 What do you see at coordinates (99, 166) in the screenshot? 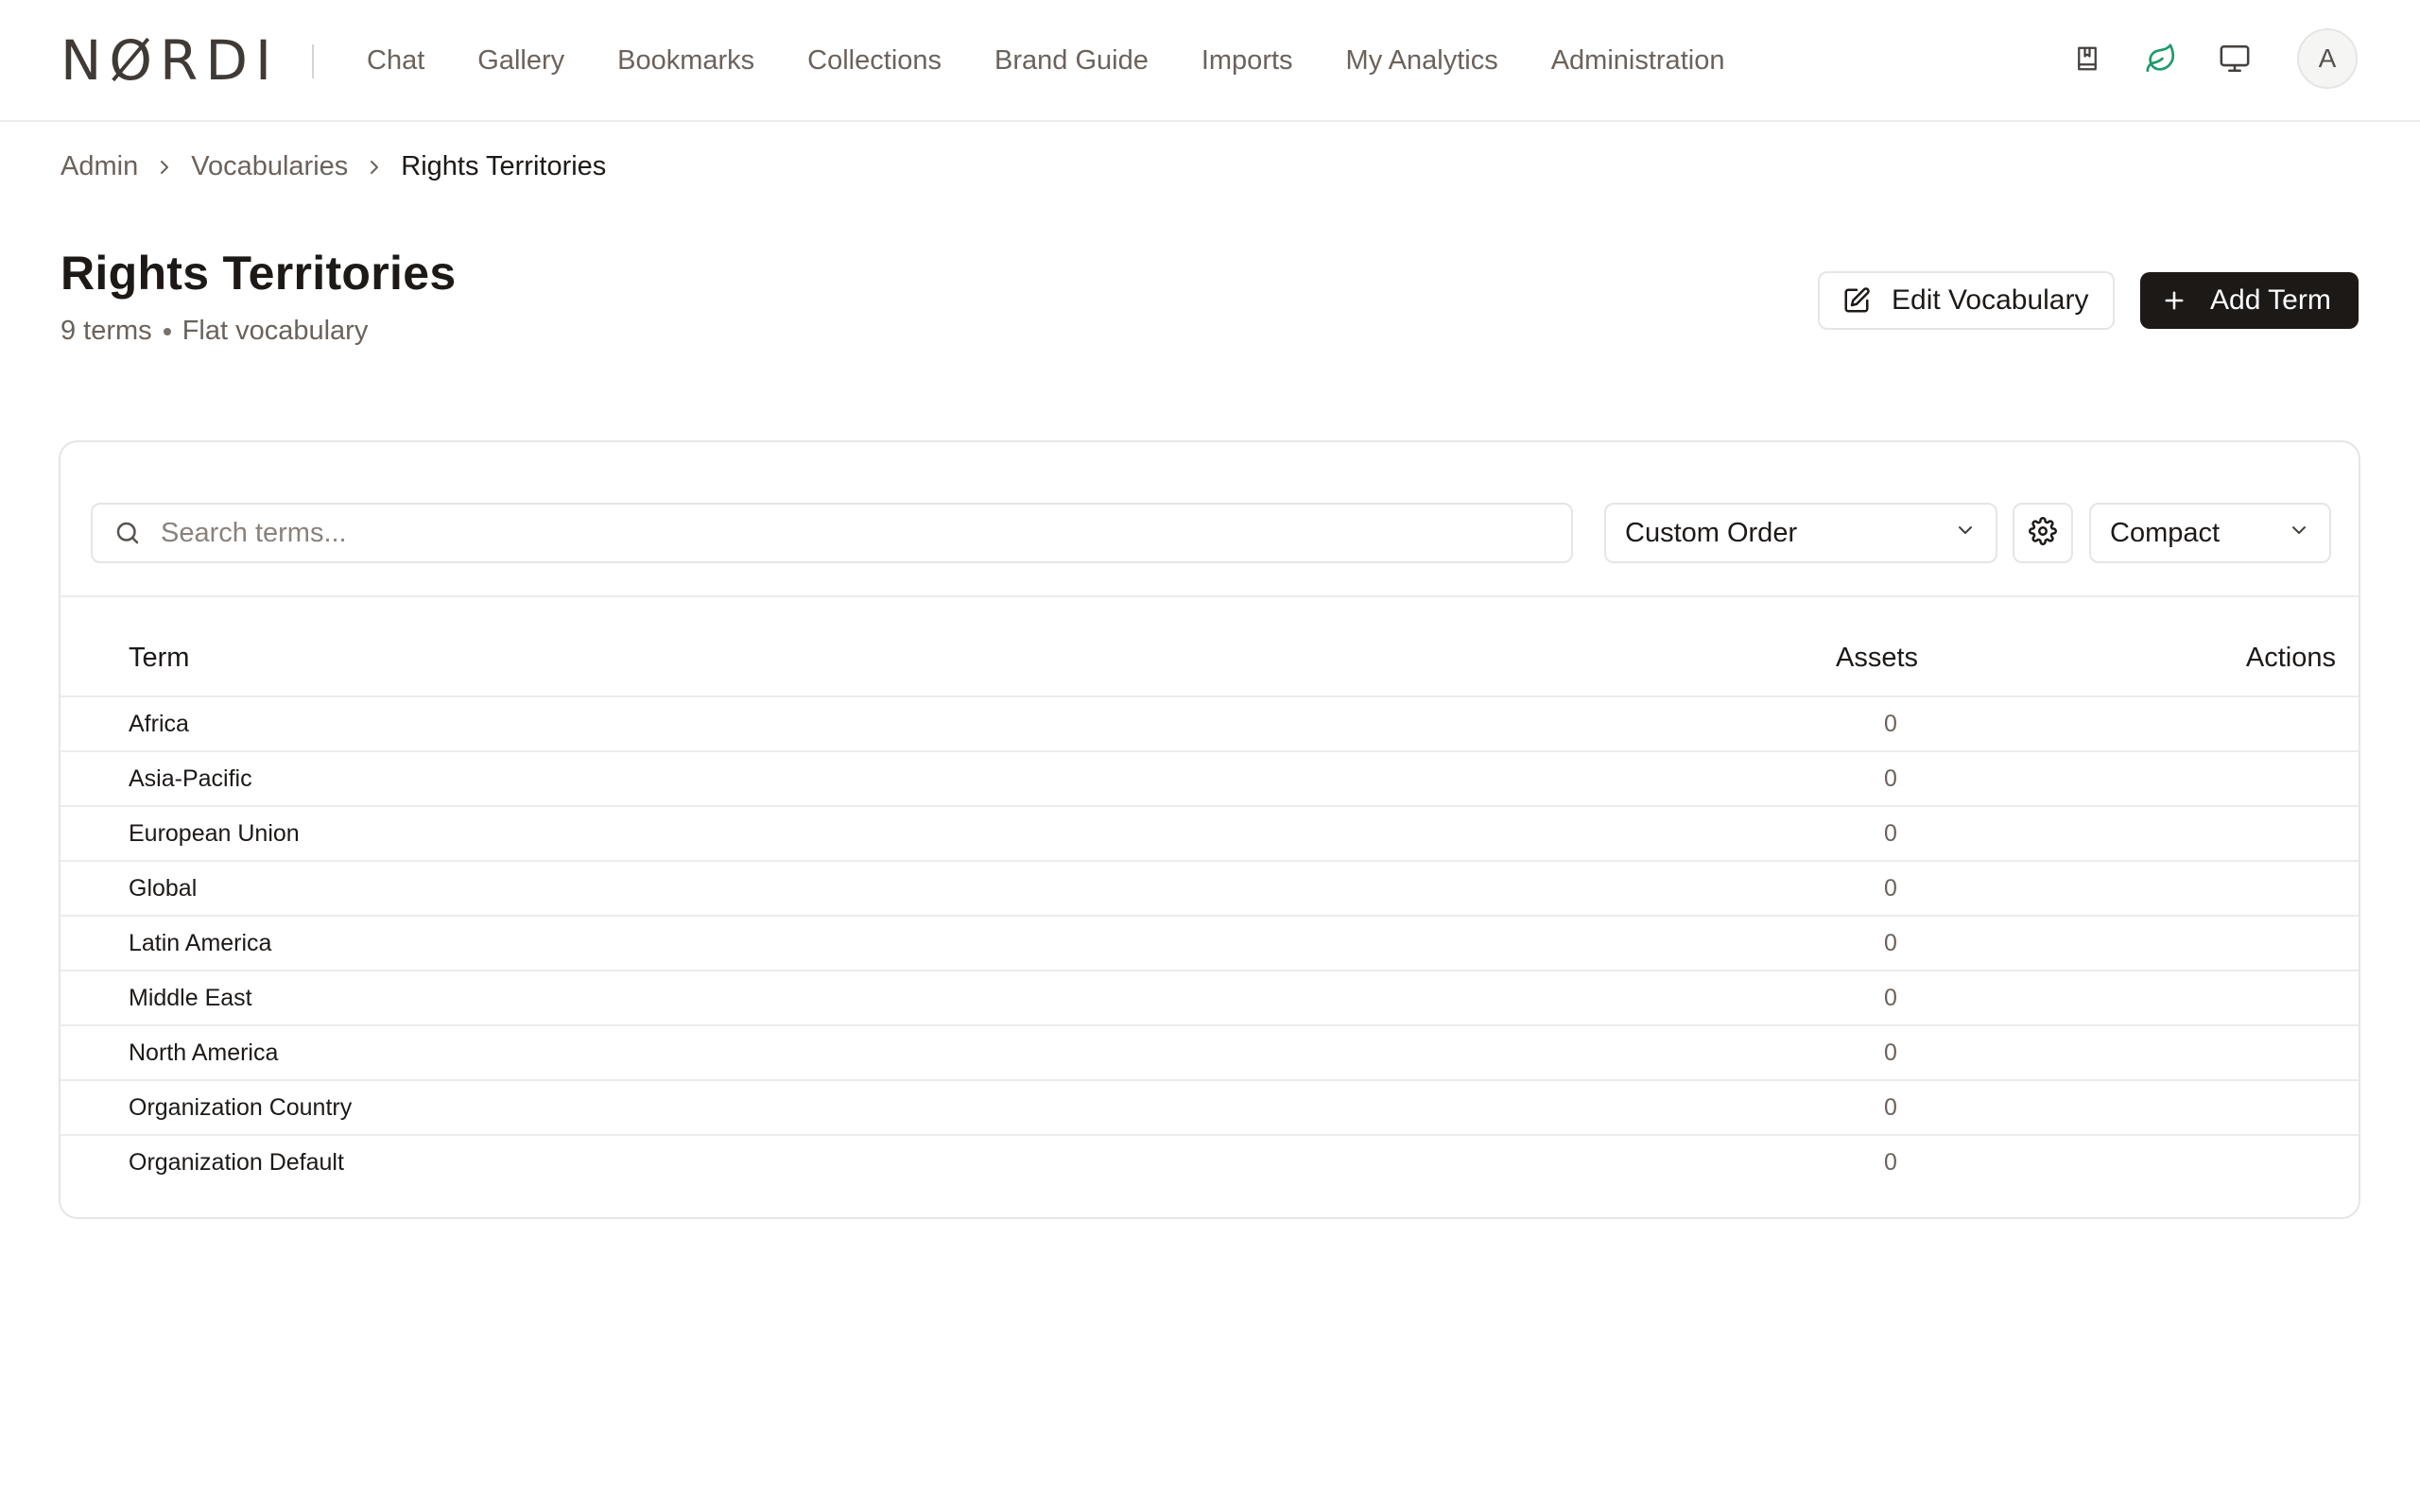
I see `breadcrumb-admin: Admin` at bounding box center [99, 166].